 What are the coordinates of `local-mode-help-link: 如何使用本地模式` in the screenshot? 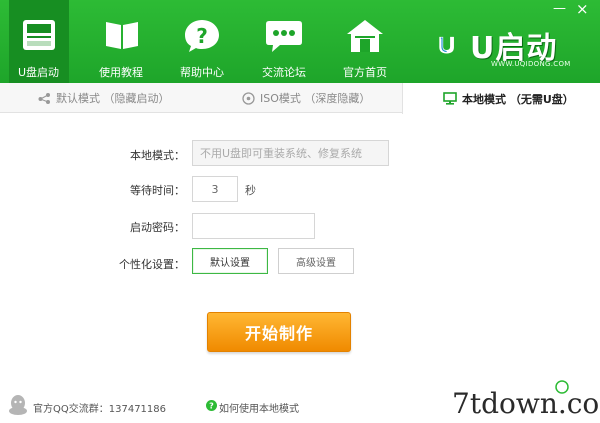 It's located at (259, 407).